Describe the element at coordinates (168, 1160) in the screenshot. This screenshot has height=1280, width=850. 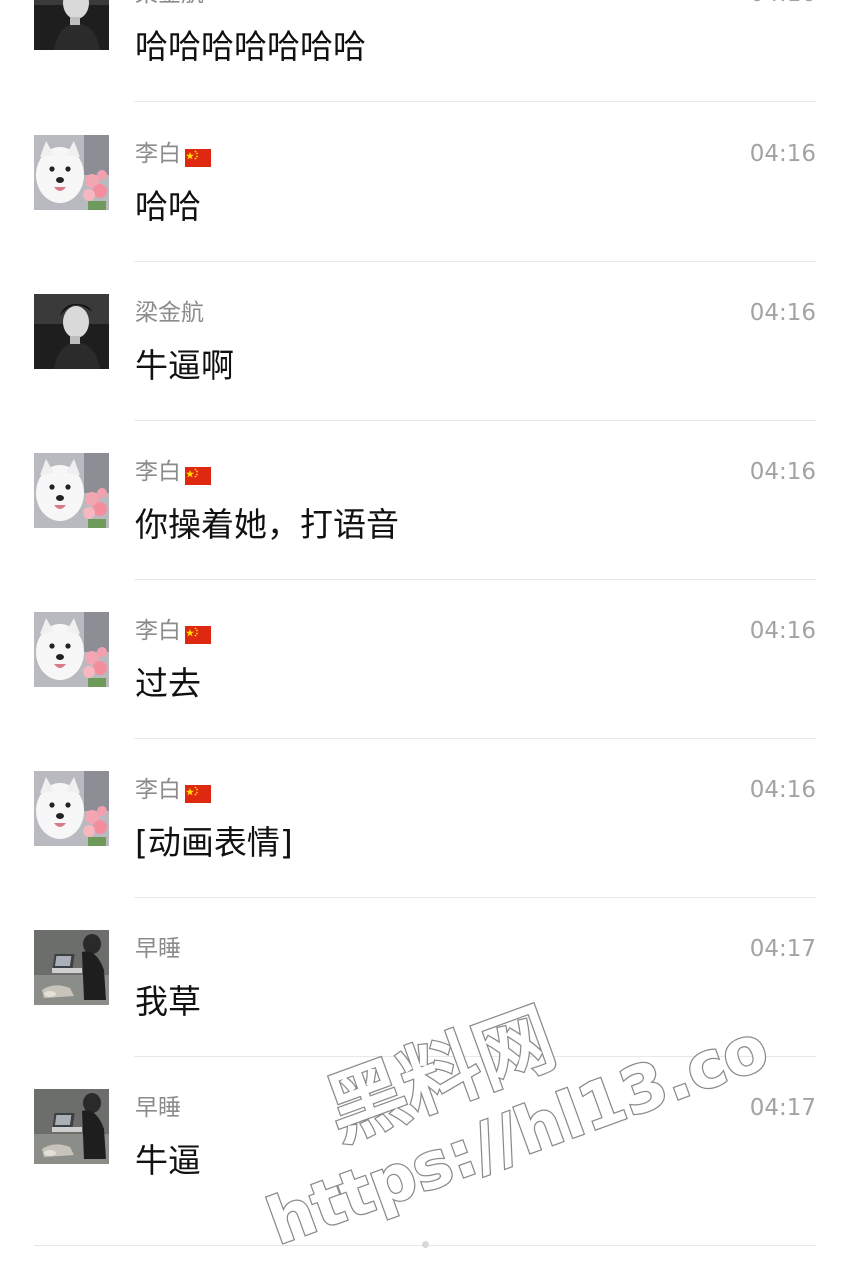
I see `message-text: 牛逼` at that location.